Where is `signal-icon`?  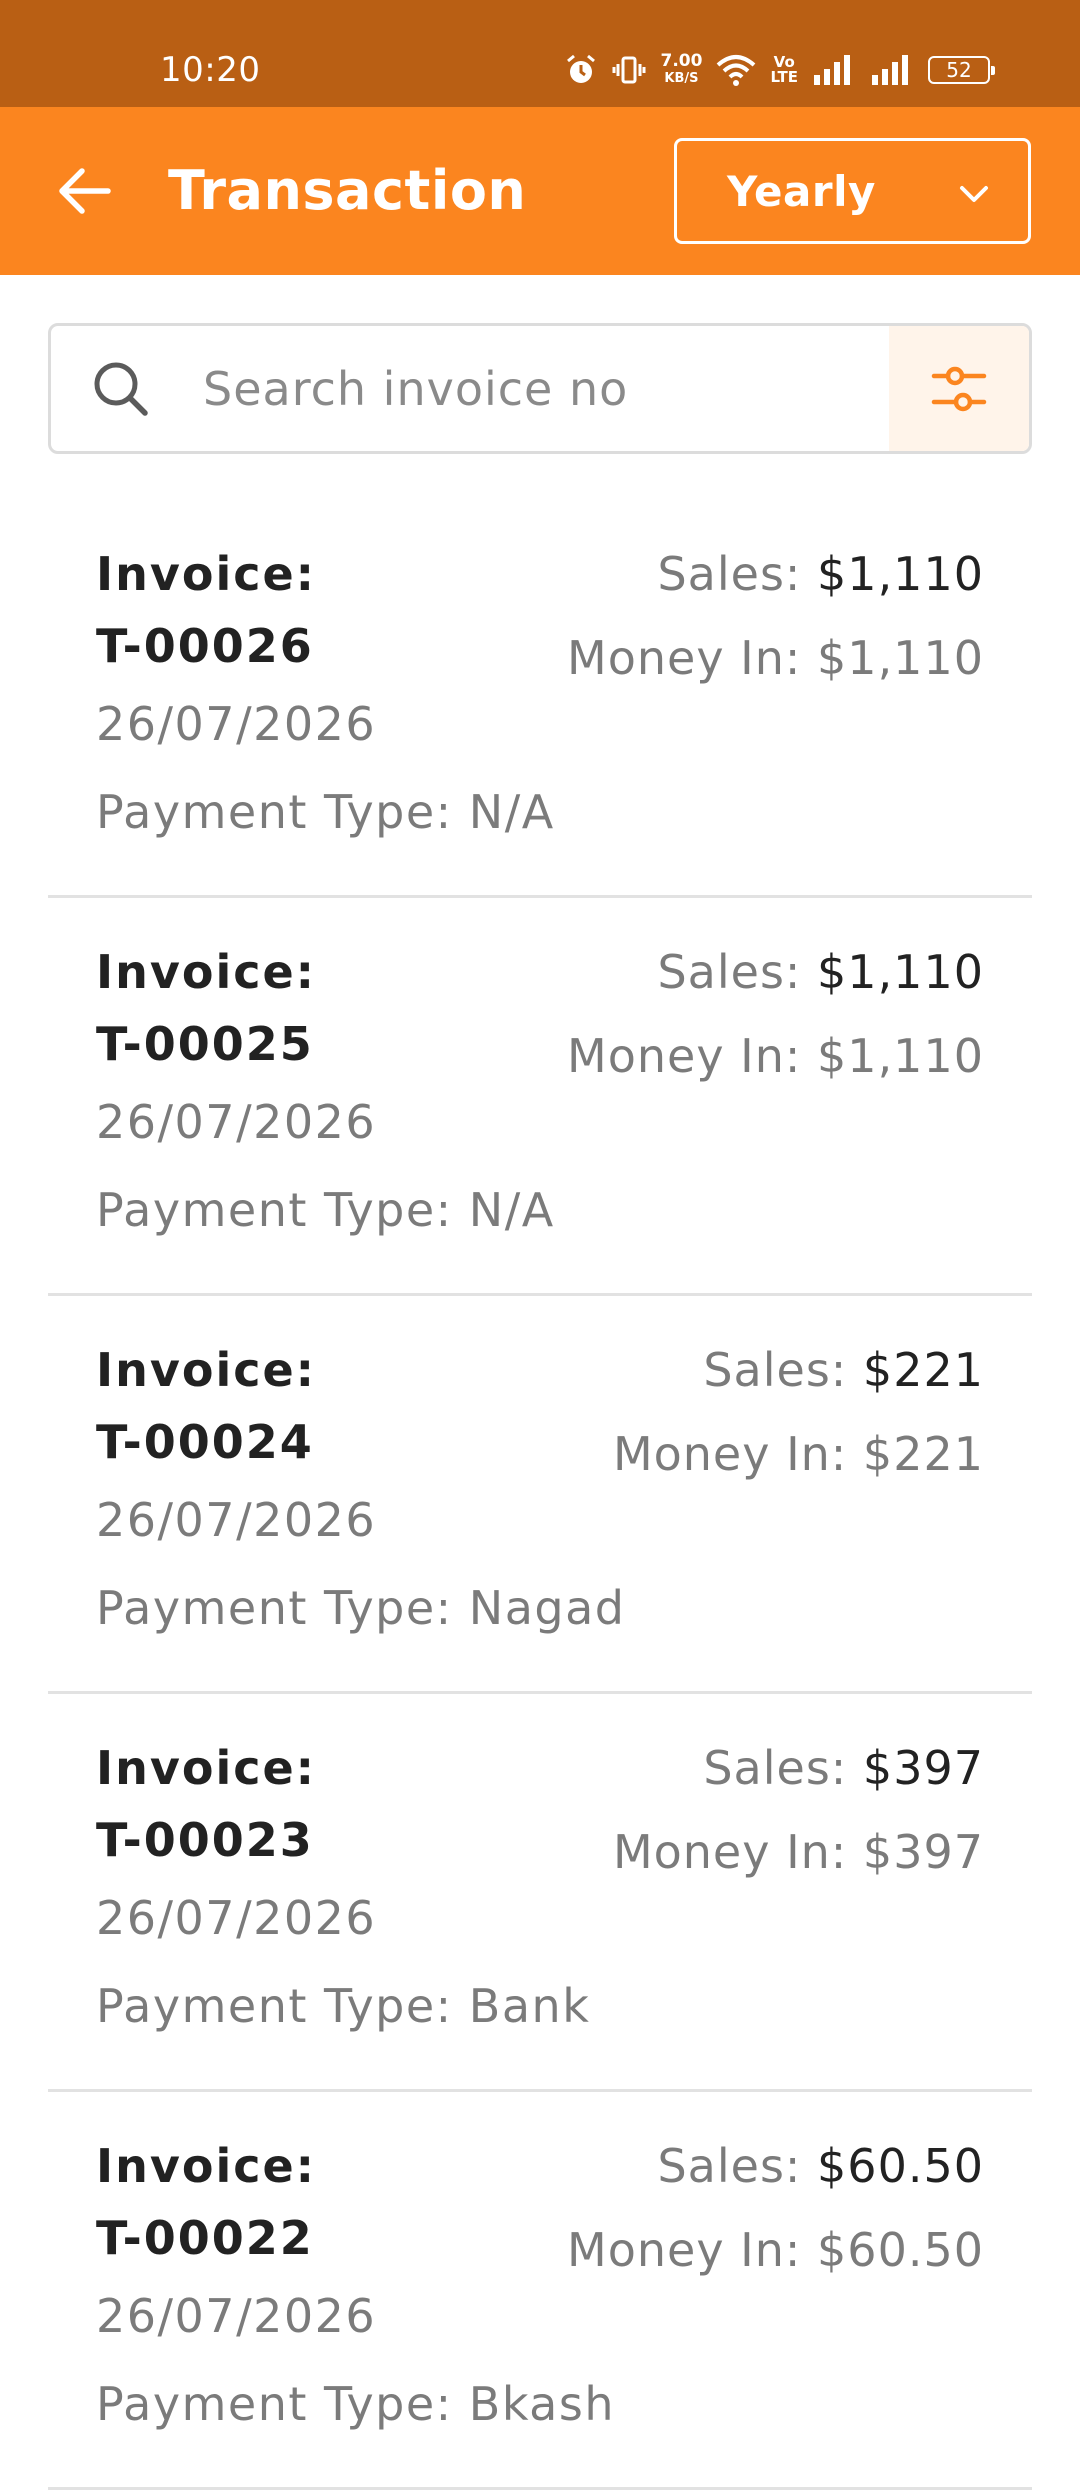 signal-icon is located at coordinates (834, 70).